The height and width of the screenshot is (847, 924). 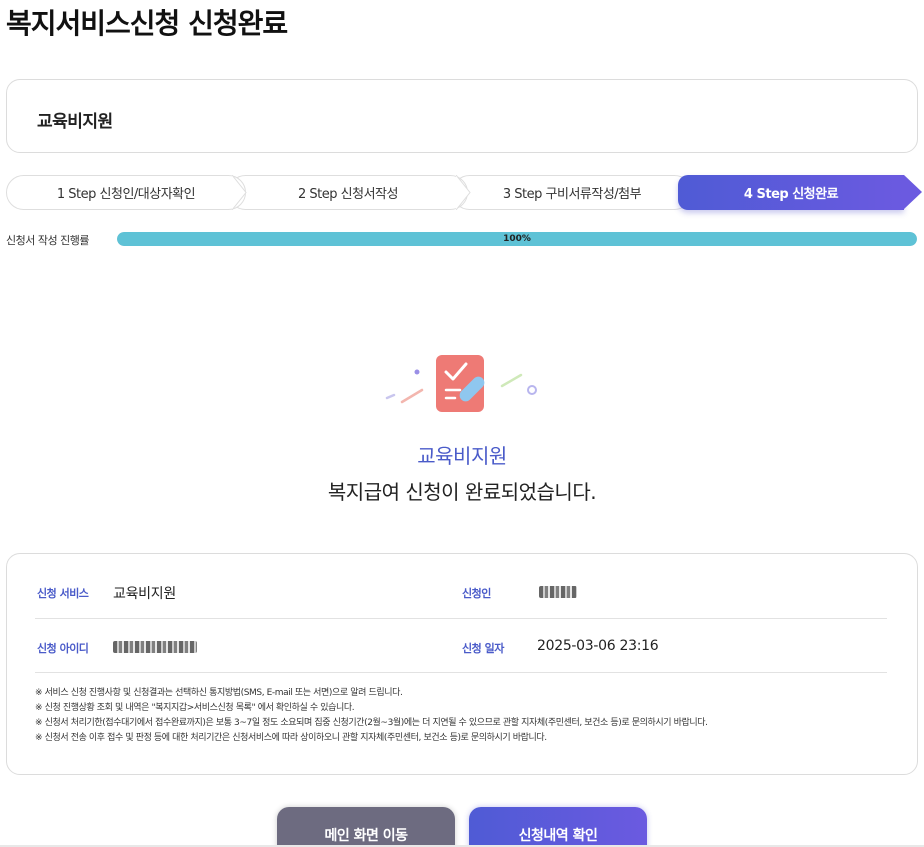 What do you see at coordinates (558, 592) in the screenshot?
I see `applicant-name-masked` at bounding box center [558, 592].